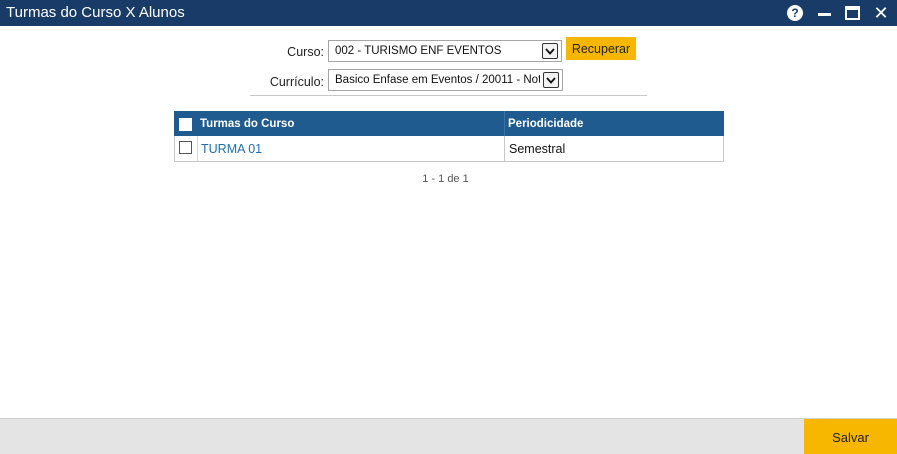 The width and height of the screenshot is (897, 454). I want to click on table-header: Turmas do Curso Periodicidade, so click(449, 123).